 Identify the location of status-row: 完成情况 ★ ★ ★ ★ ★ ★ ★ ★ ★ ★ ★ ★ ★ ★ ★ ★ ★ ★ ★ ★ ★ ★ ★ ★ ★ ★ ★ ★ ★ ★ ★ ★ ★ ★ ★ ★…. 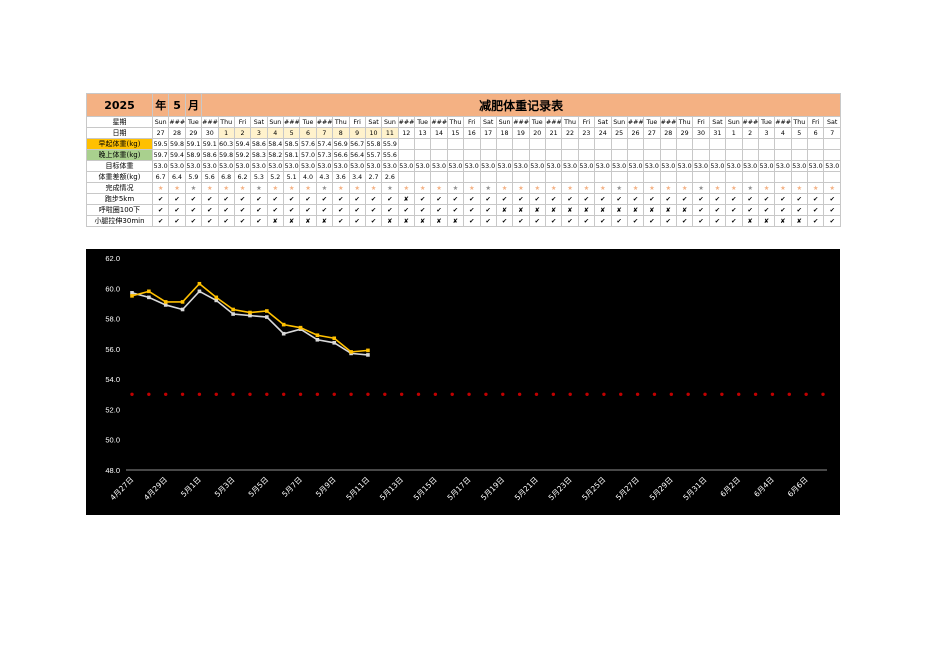
(464, 188).